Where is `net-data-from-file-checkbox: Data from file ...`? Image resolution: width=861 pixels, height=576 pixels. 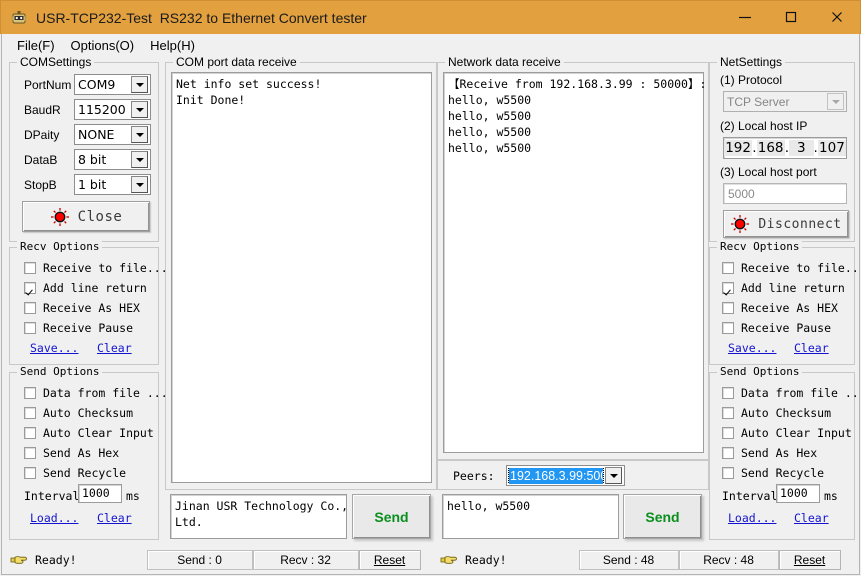
net-data-from-file-checkbox: Data from file ... is located at coordinates (791, 393).